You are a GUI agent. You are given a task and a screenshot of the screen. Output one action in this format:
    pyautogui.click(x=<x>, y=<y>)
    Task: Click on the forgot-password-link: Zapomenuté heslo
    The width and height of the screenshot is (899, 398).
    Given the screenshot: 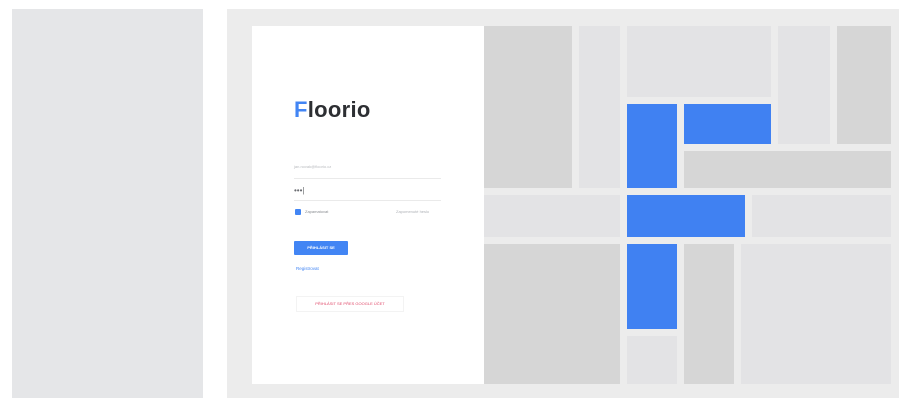 What is the action you would take?
    pyautogui.click(x=412, y=211)
    